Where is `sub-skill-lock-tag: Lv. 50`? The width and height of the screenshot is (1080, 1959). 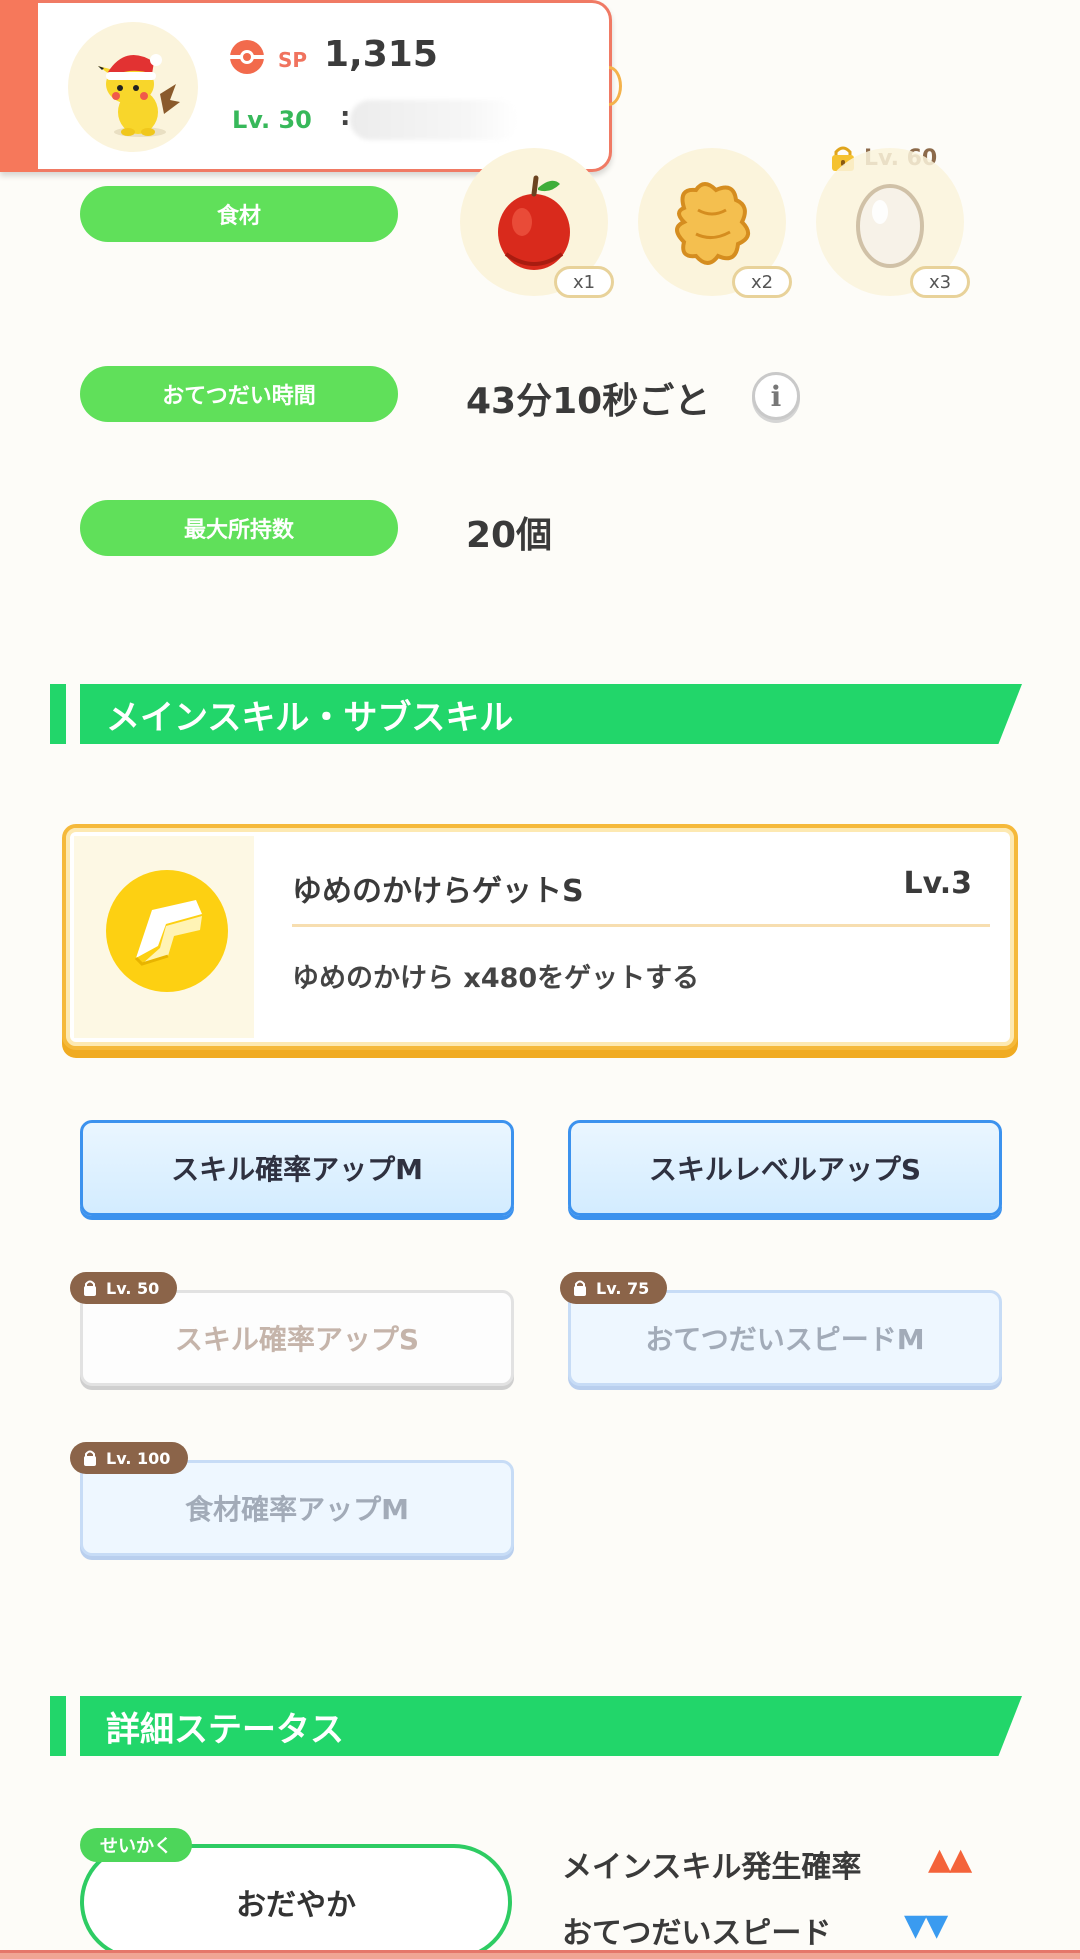
sub-skill-lock-tag: Lv. 50 is located at coordinates (124, 1288).